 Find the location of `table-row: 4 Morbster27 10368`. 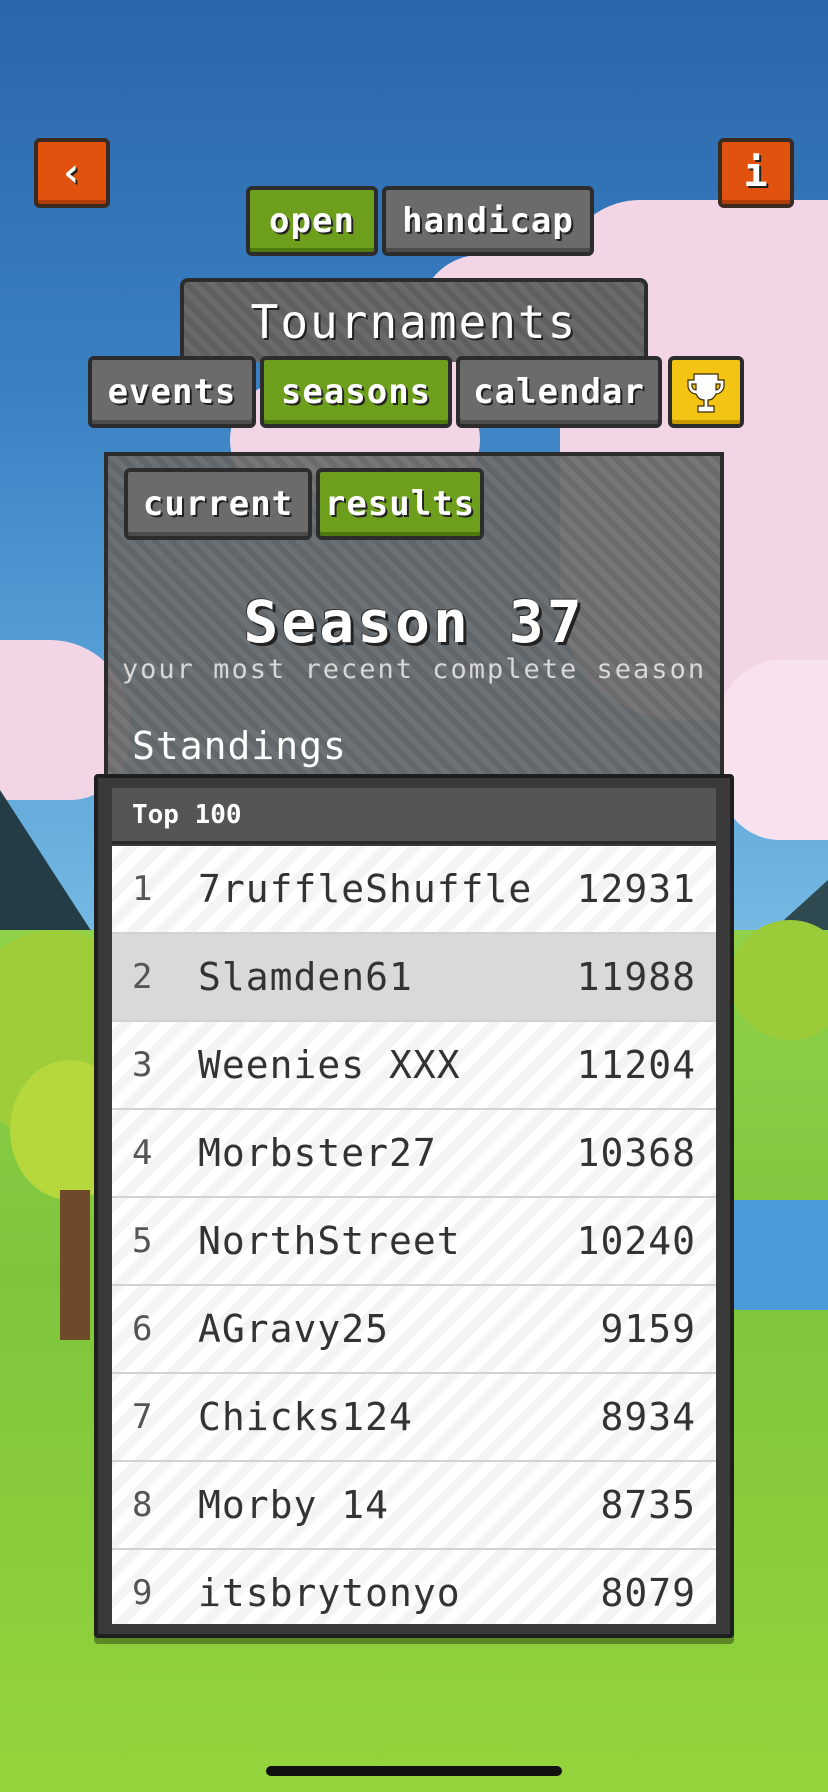

table-row: 4 Morbster27 10368 is located at coordinates (414, 1154).